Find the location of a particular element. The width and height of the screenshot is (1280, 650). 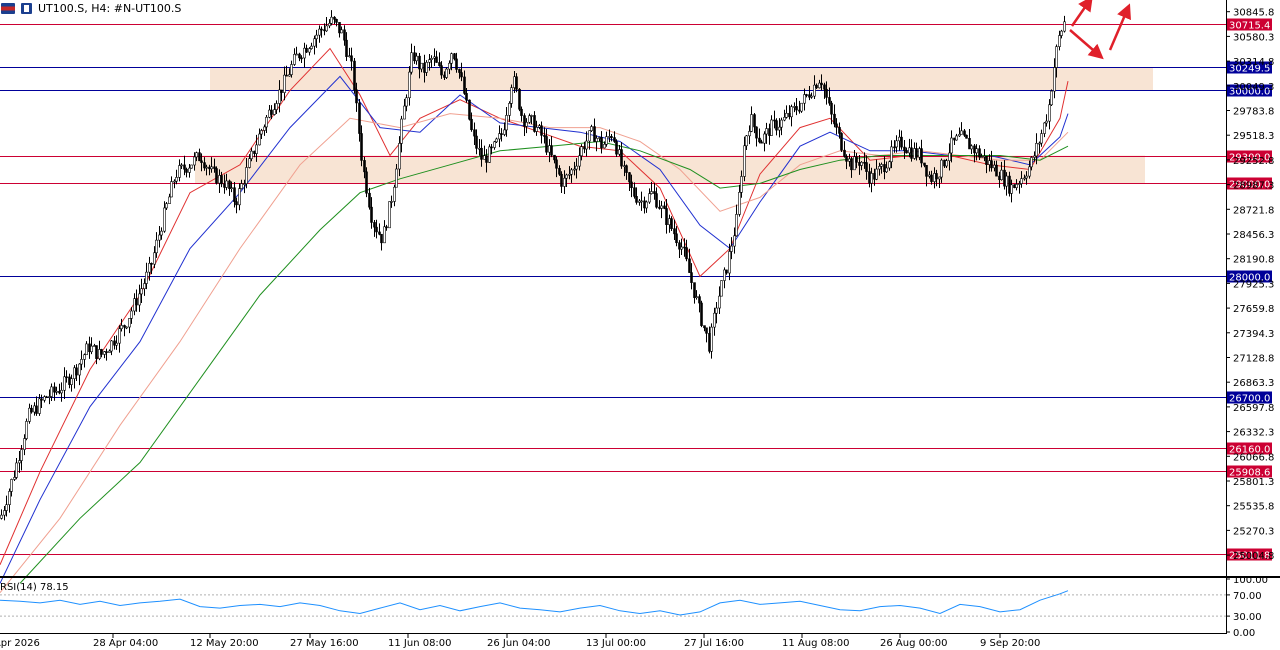

price-tick-label: 28987.3 is located at coordinates (1253, 186).